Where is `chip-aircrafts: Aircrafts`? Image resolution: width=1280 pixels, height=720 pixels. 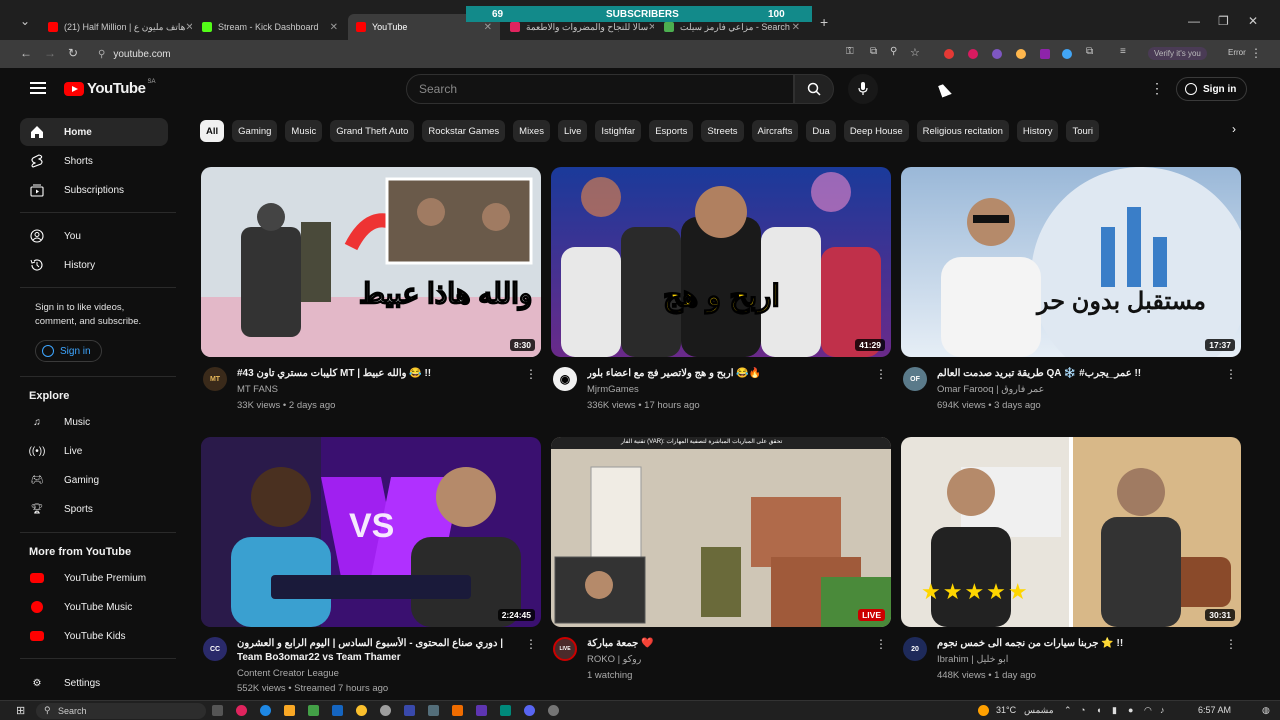
chip-aircrafts: Aircrafts is located at coordinates (775, 131).